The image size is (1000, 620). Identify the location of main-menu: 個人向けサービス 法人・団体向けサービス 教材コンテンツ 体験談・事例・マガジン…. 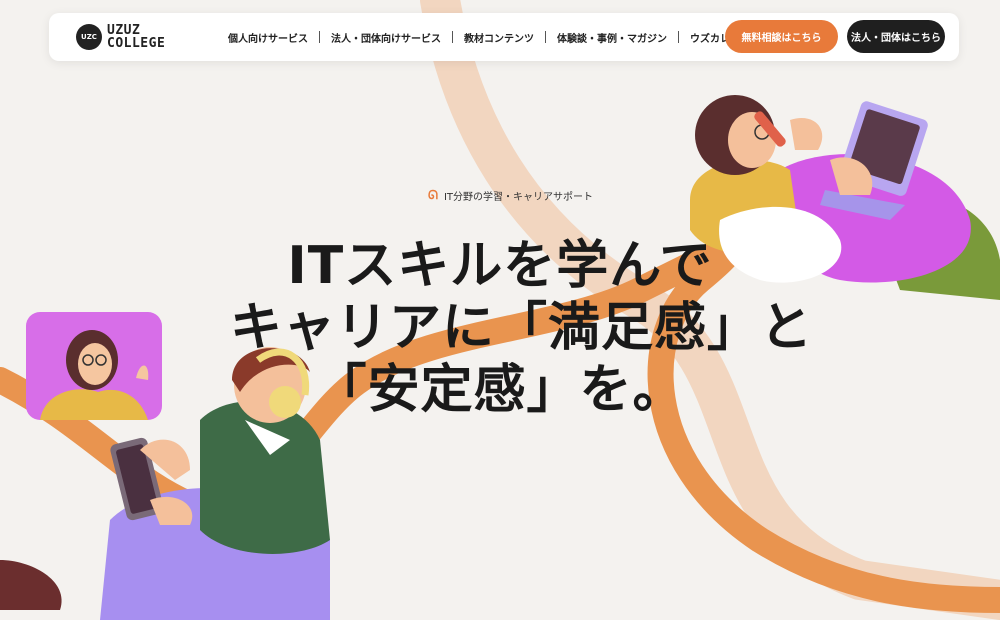
(489, 37).